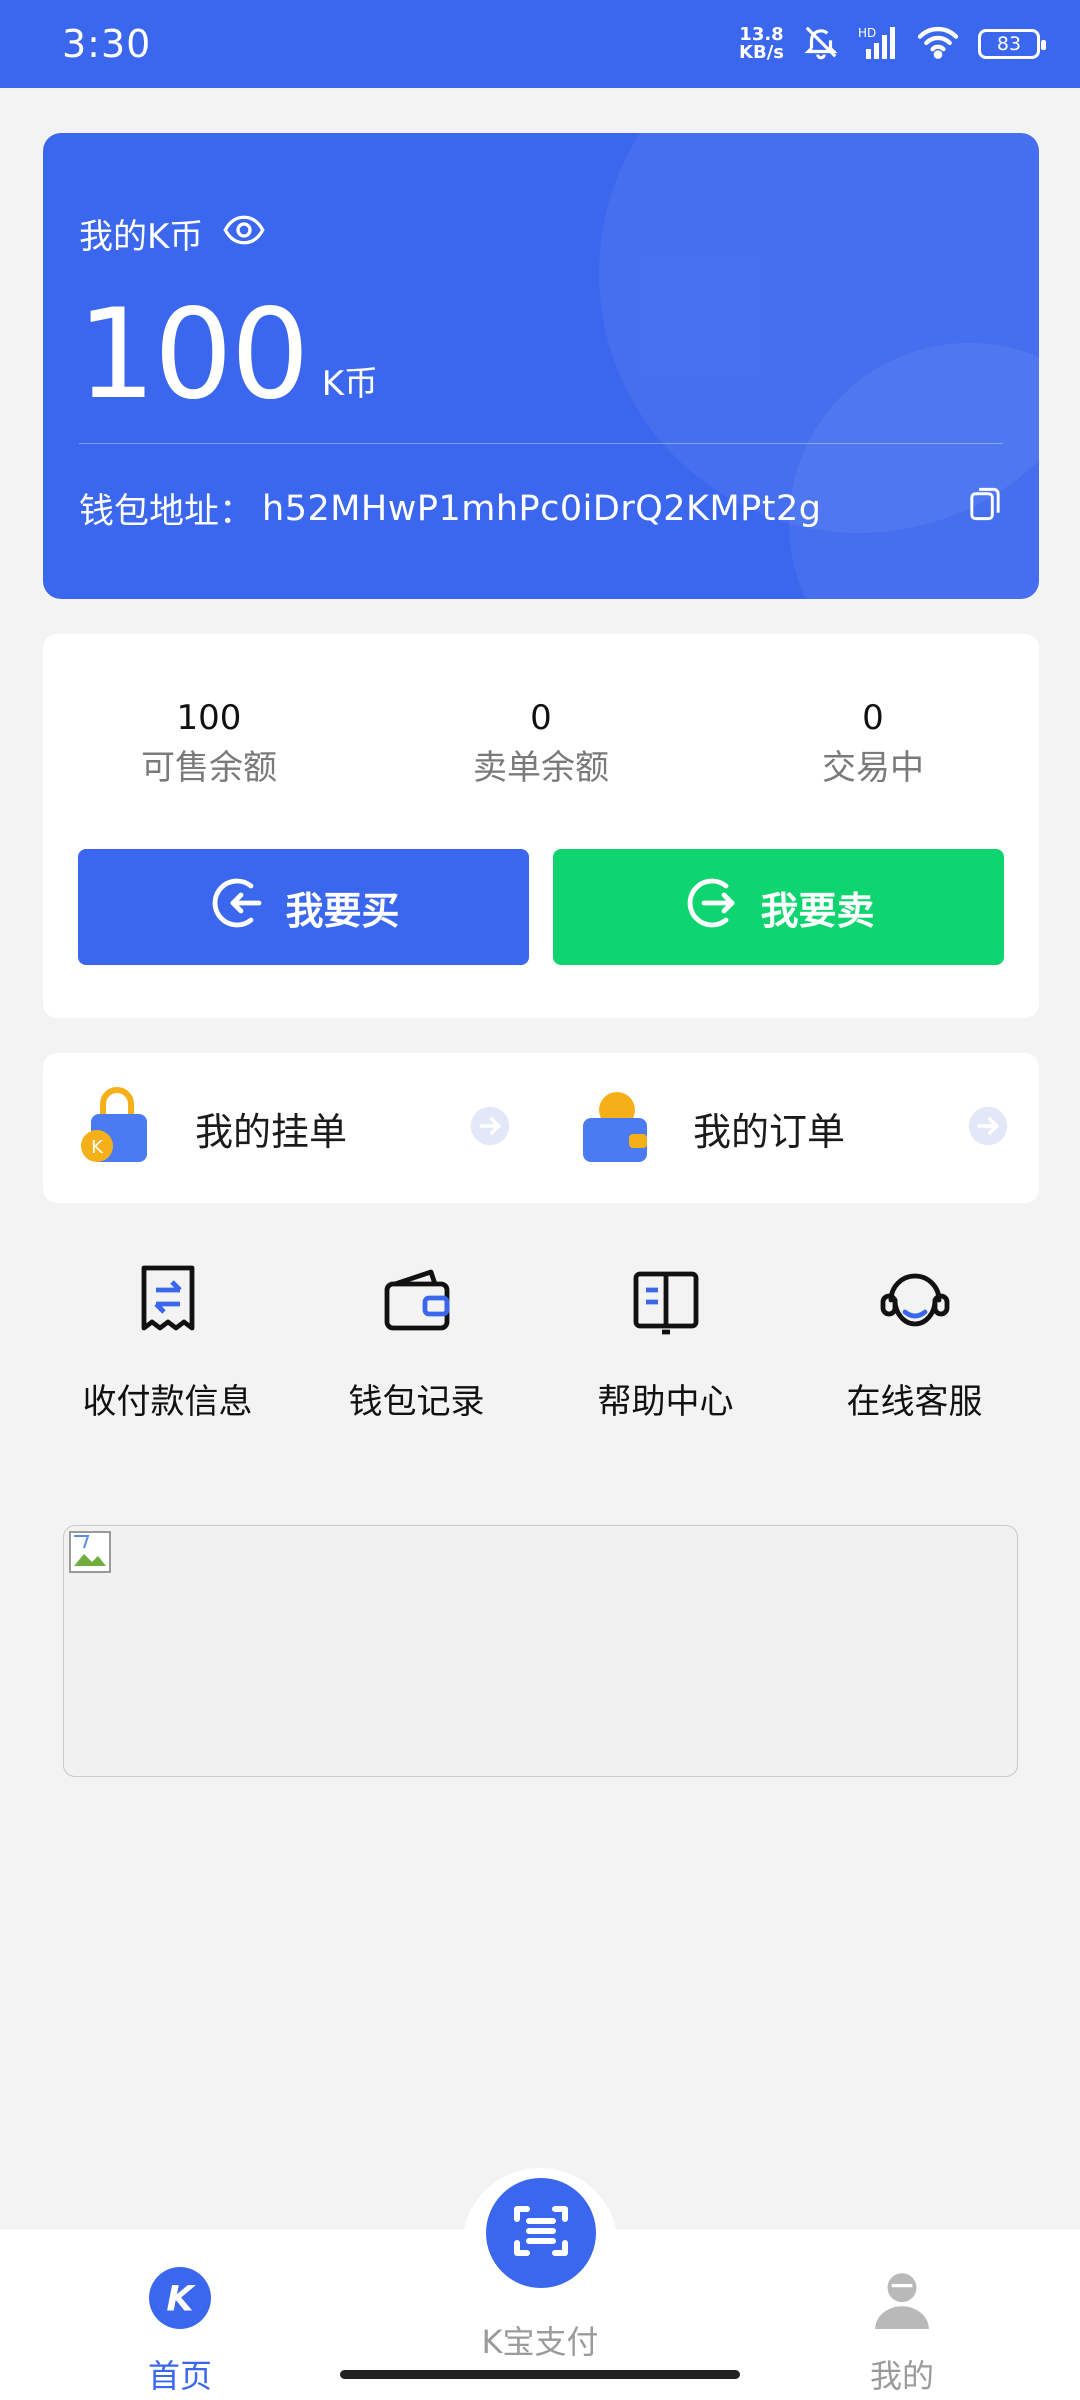 Image resolution: width=1080 pixels, height=2400 pixels. What do you see at coordinates (237, 907) in the screenshot?
I see `buy-icon` at bounding box center [237, 907].